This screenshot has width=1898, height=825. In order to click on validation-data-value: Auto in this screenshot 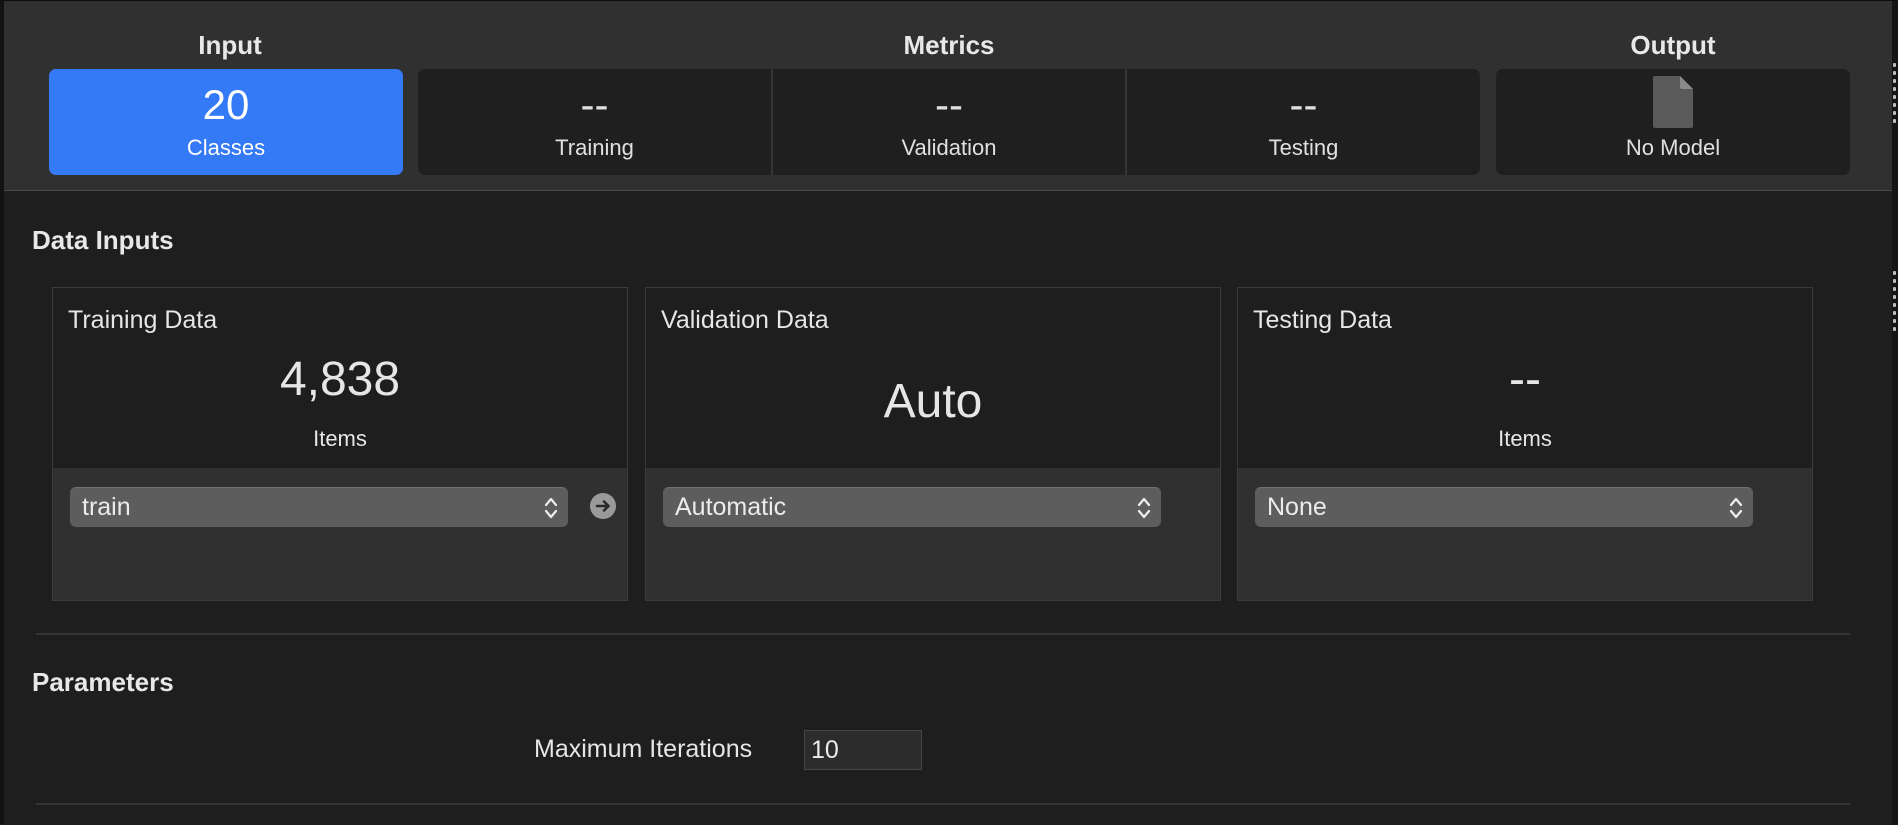, I will do `click(933, 401)`.